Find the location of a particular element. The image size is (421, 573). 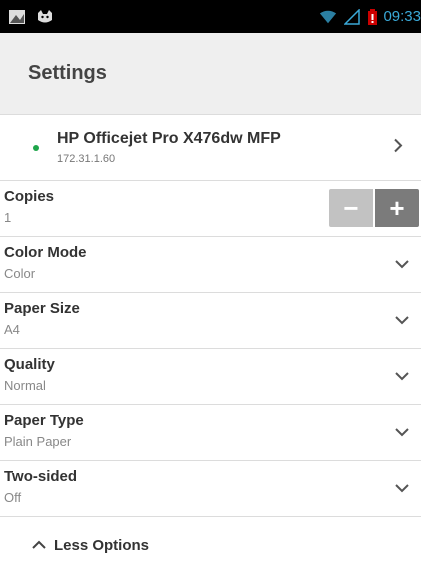

setting-label: Paper Type is located at coordinates (44, 420).